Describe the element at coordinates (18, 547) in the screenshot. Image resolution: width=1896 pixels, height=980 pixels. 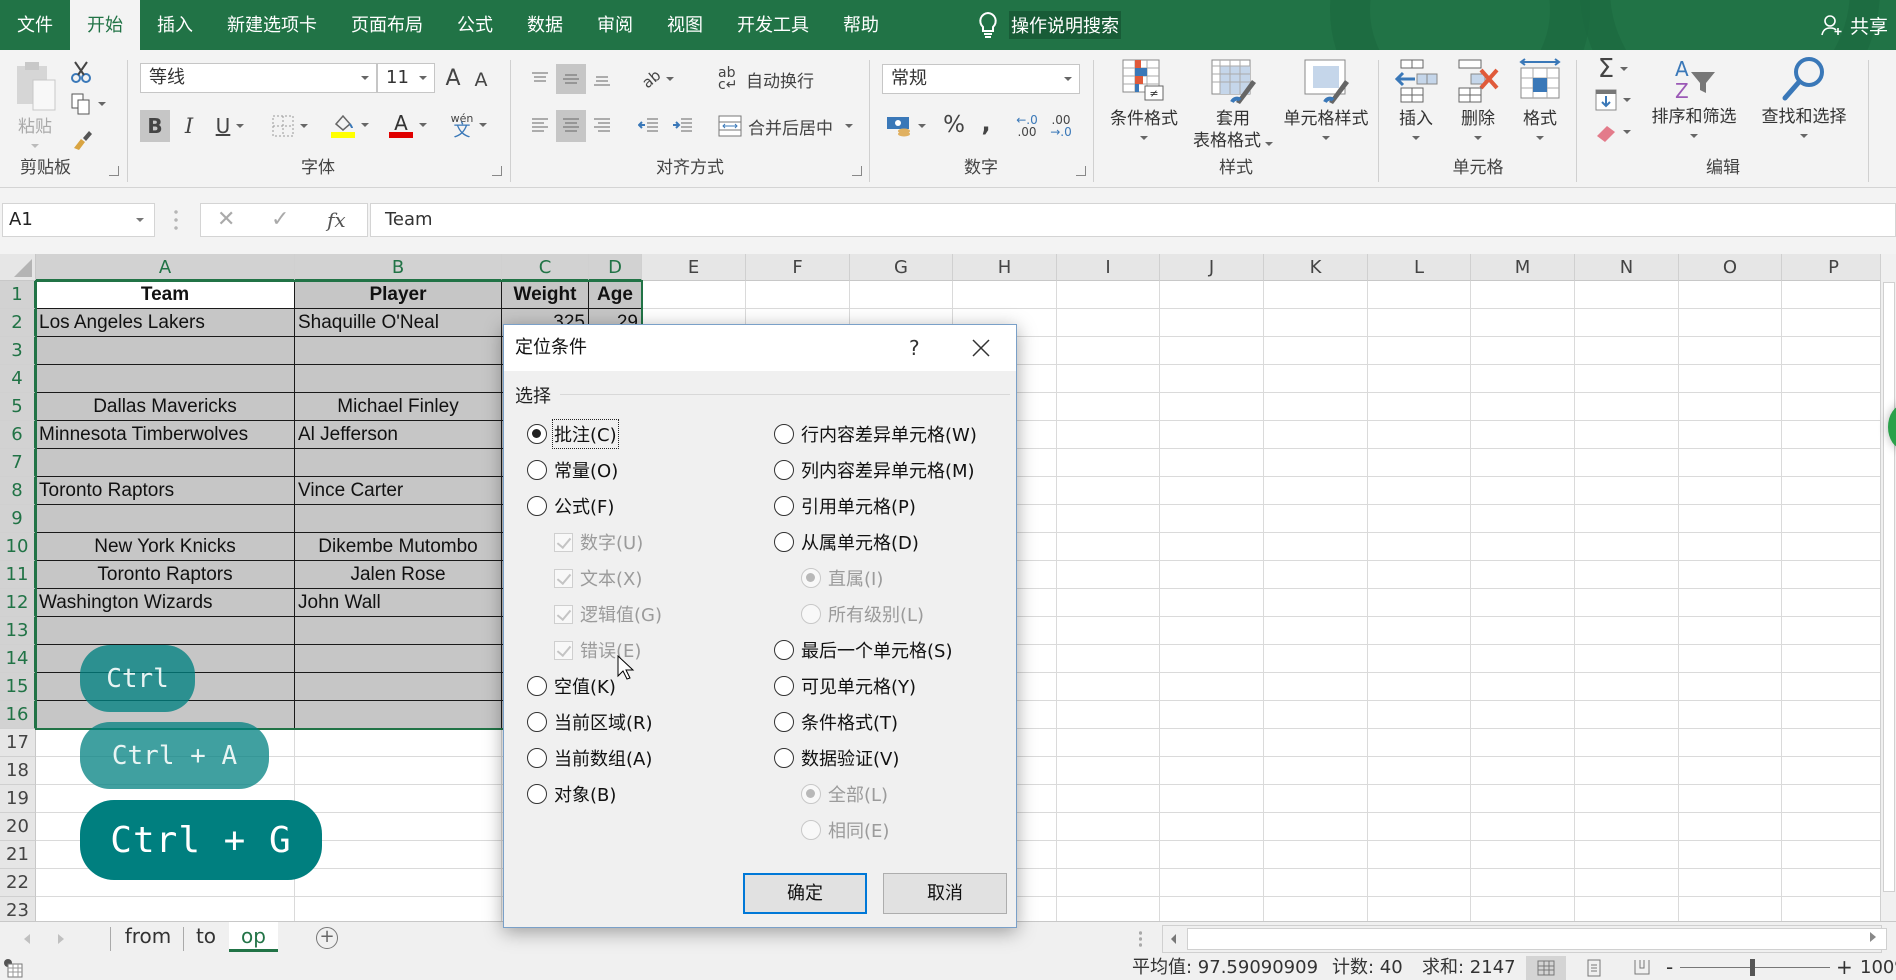
I see `row-header-10: 10` at that location.